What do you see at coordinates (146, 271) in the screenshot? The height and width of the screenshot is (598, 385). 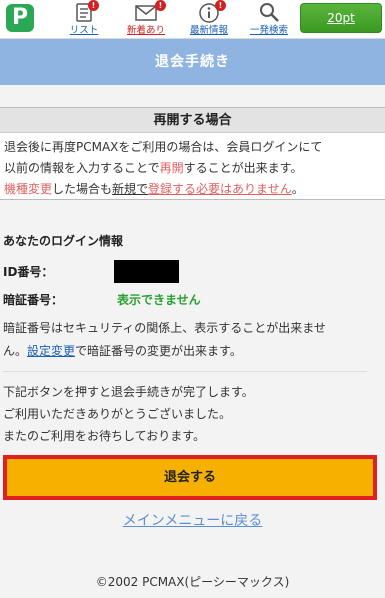 I see `id-value-redacted` at bounding box center [146, 271].